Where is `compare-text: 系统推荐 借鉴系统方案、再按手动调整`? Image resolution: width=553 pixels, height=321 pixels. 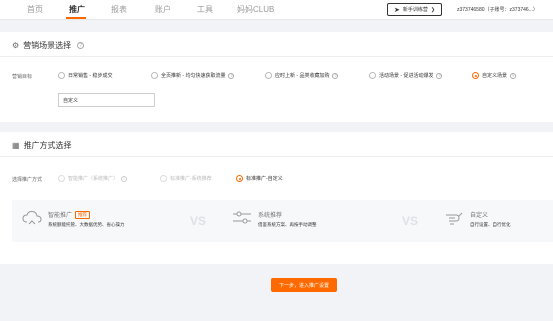
compare-text: 系统推荐 借鉴系统方案、再按手动调整 is located at coordinates (287, 219).